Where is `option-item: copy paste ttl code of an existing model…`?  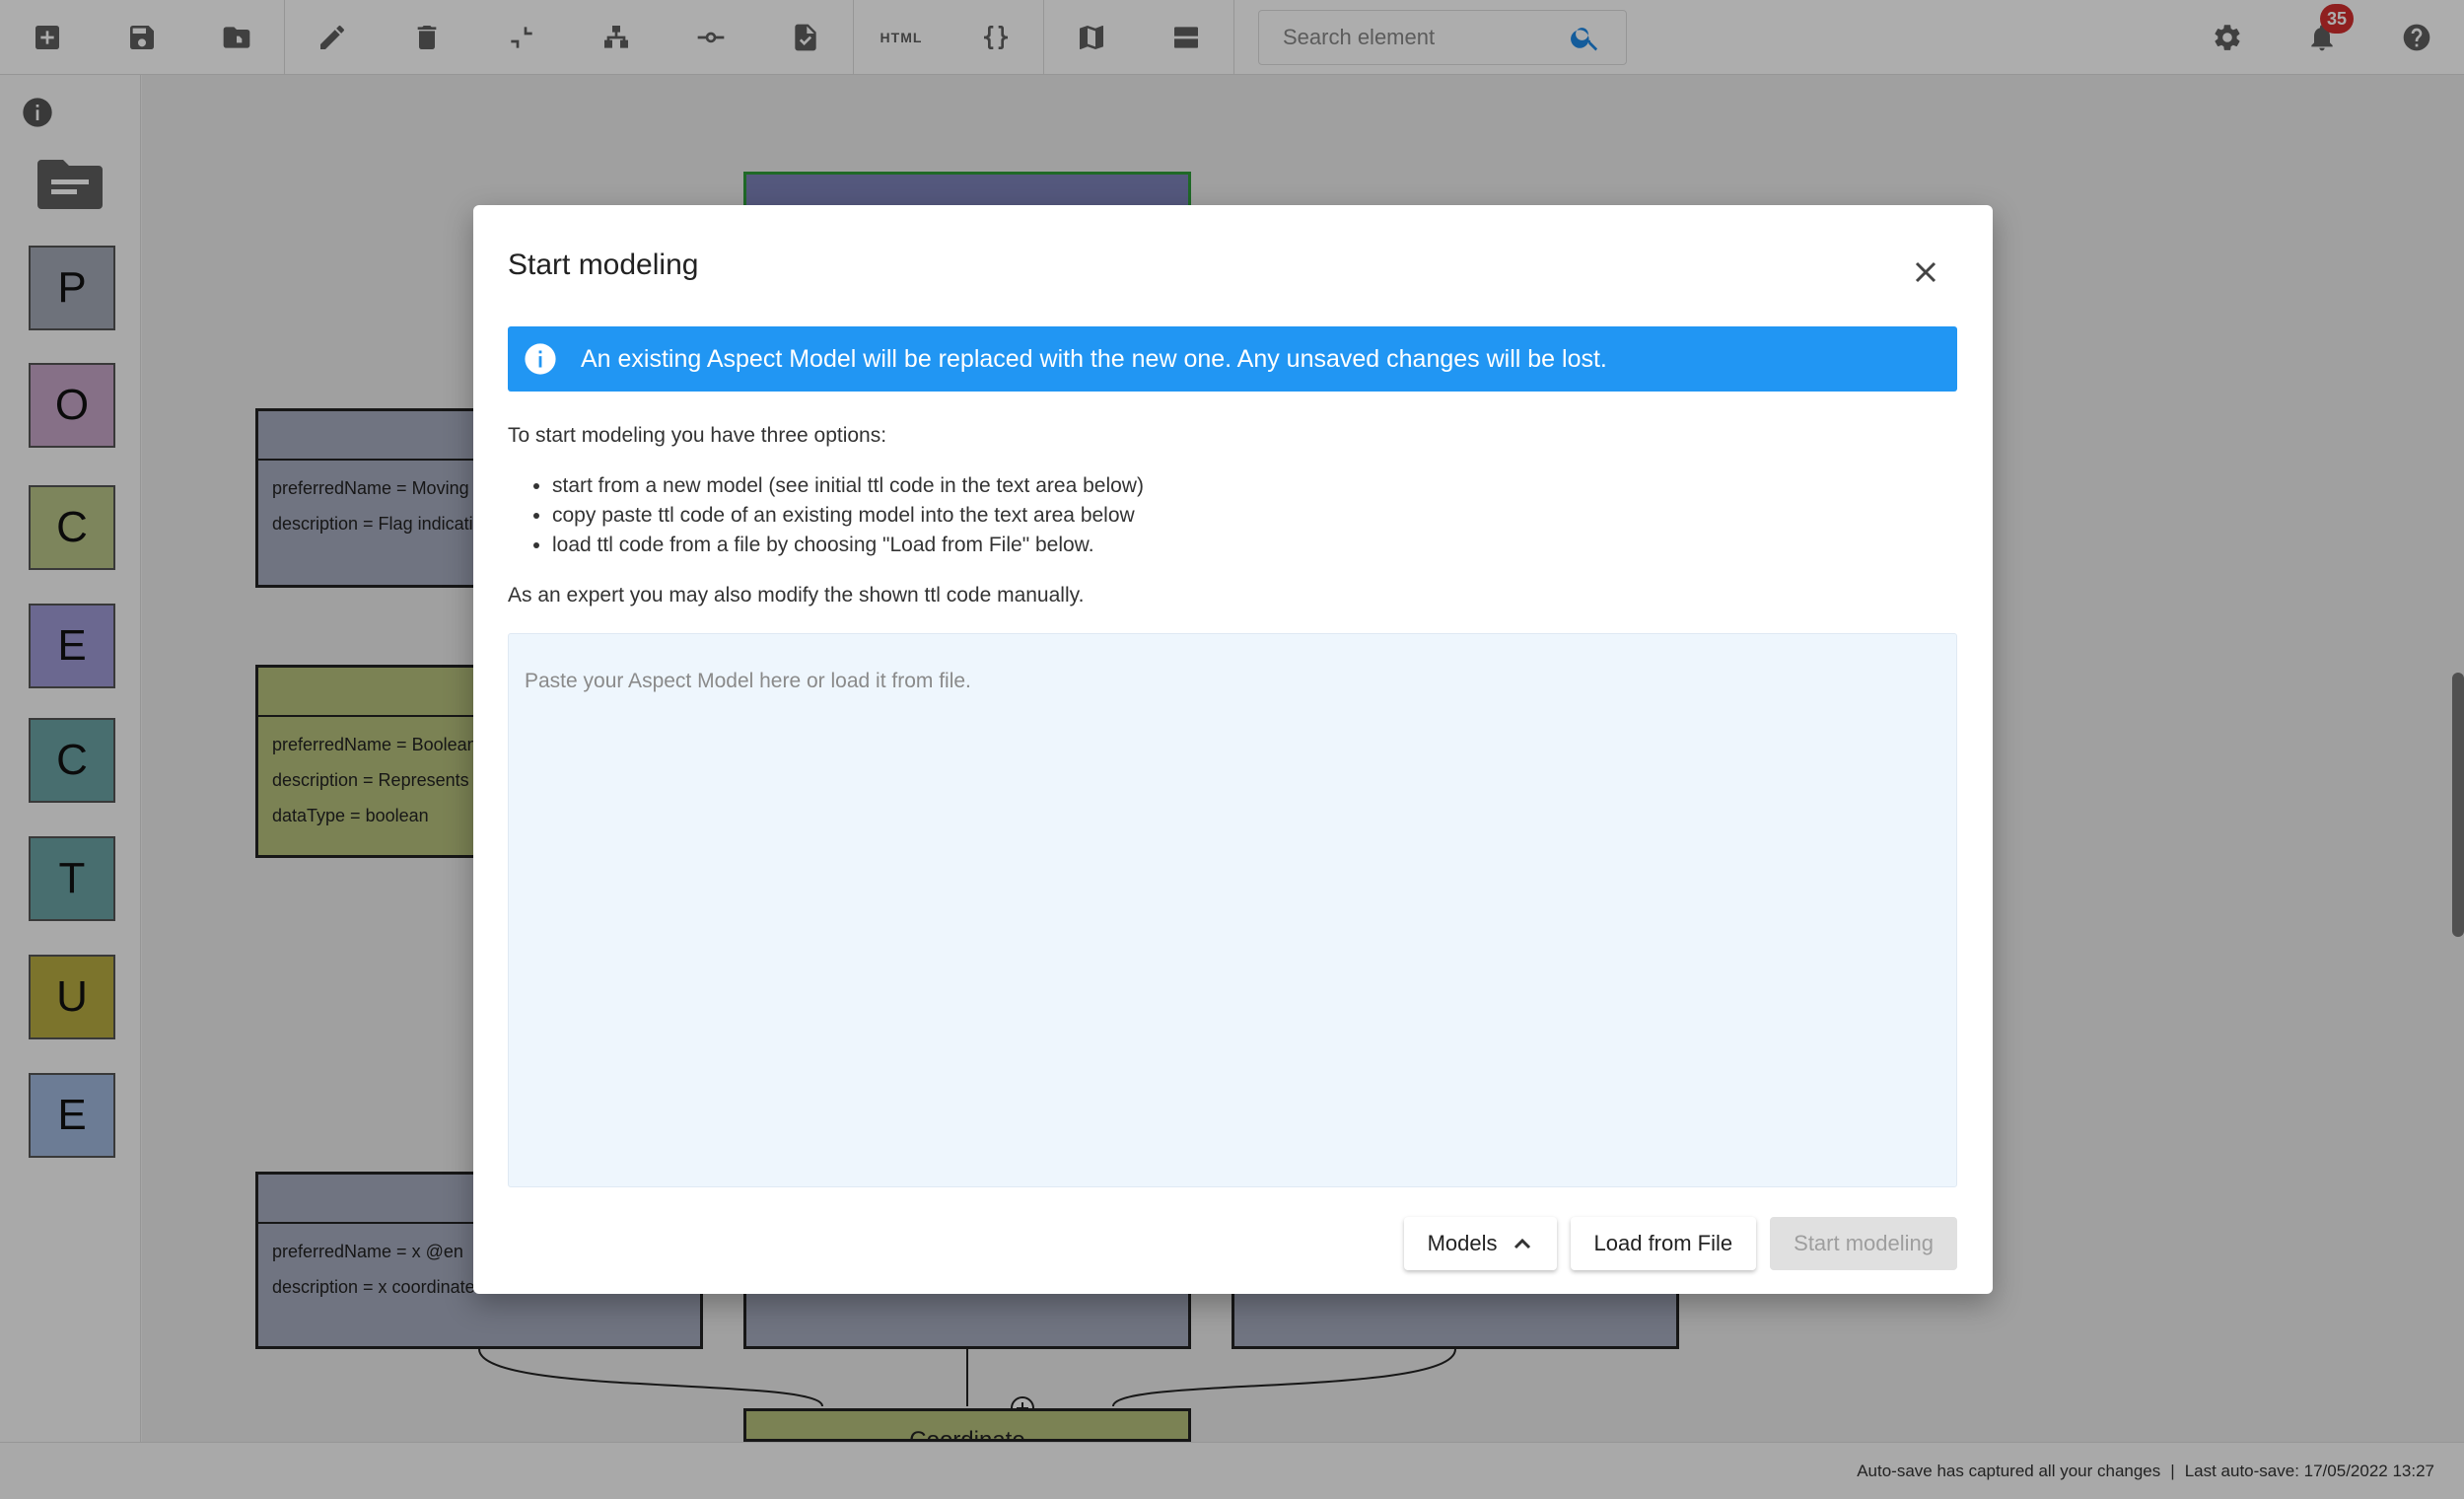 option-item: copy paste ttl code of an existing model… is located at coordinates (848, 516).